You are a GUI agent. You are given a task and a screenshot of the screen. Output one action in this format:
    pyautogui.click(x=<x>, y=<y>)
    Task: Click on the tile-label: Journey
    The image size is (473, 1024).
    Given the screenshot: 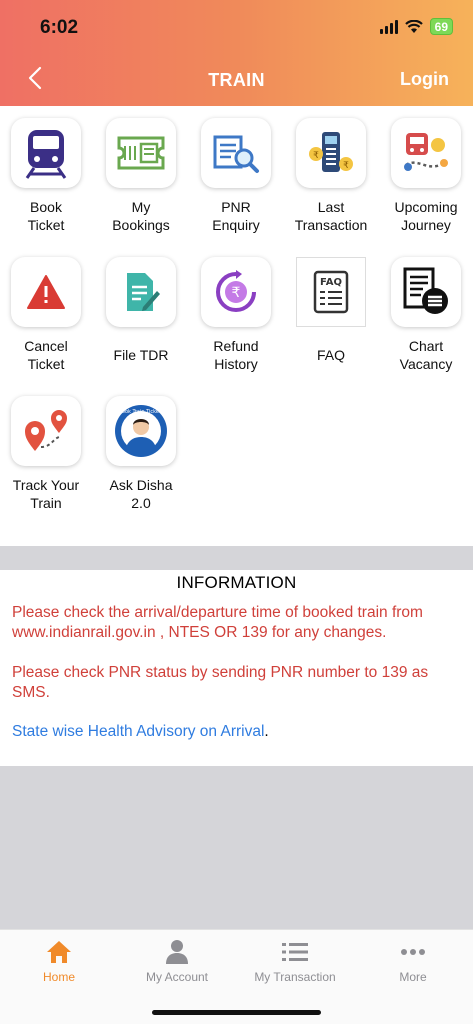 What is the action you would take?
    pyautogui.click(x=426, y=225)
    